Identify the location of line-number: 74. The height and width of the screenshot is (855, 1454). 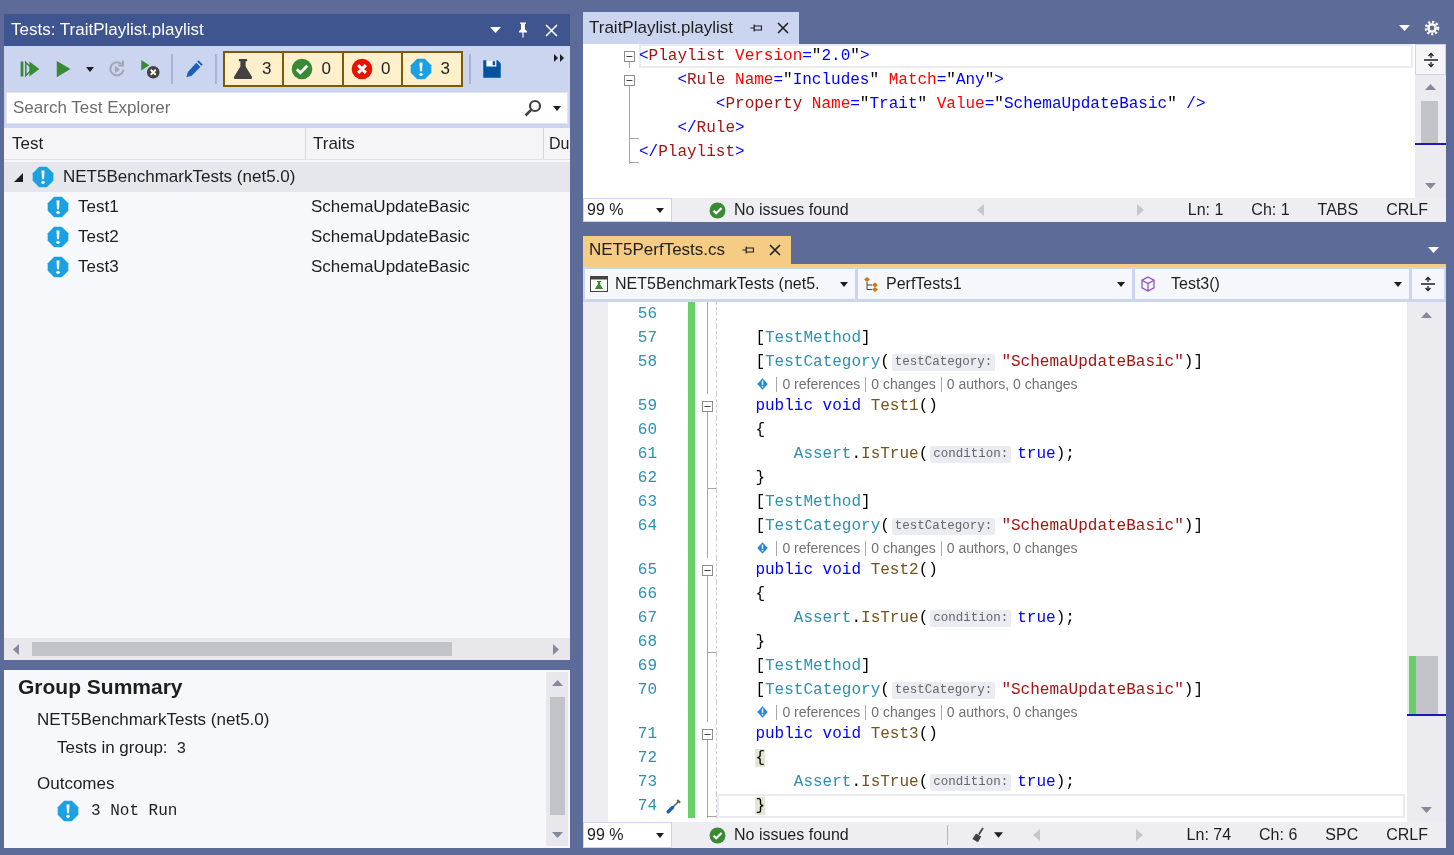
(647, 806).